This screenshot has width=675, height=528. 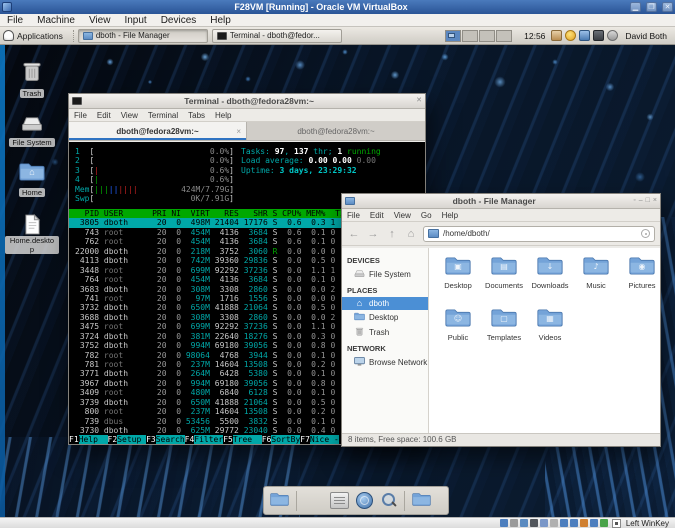 What do you see at coordinates (163, 115) in the screenshot?
I see `terminal-menu-terminal: Terminal` at bounding box center [163, 115].